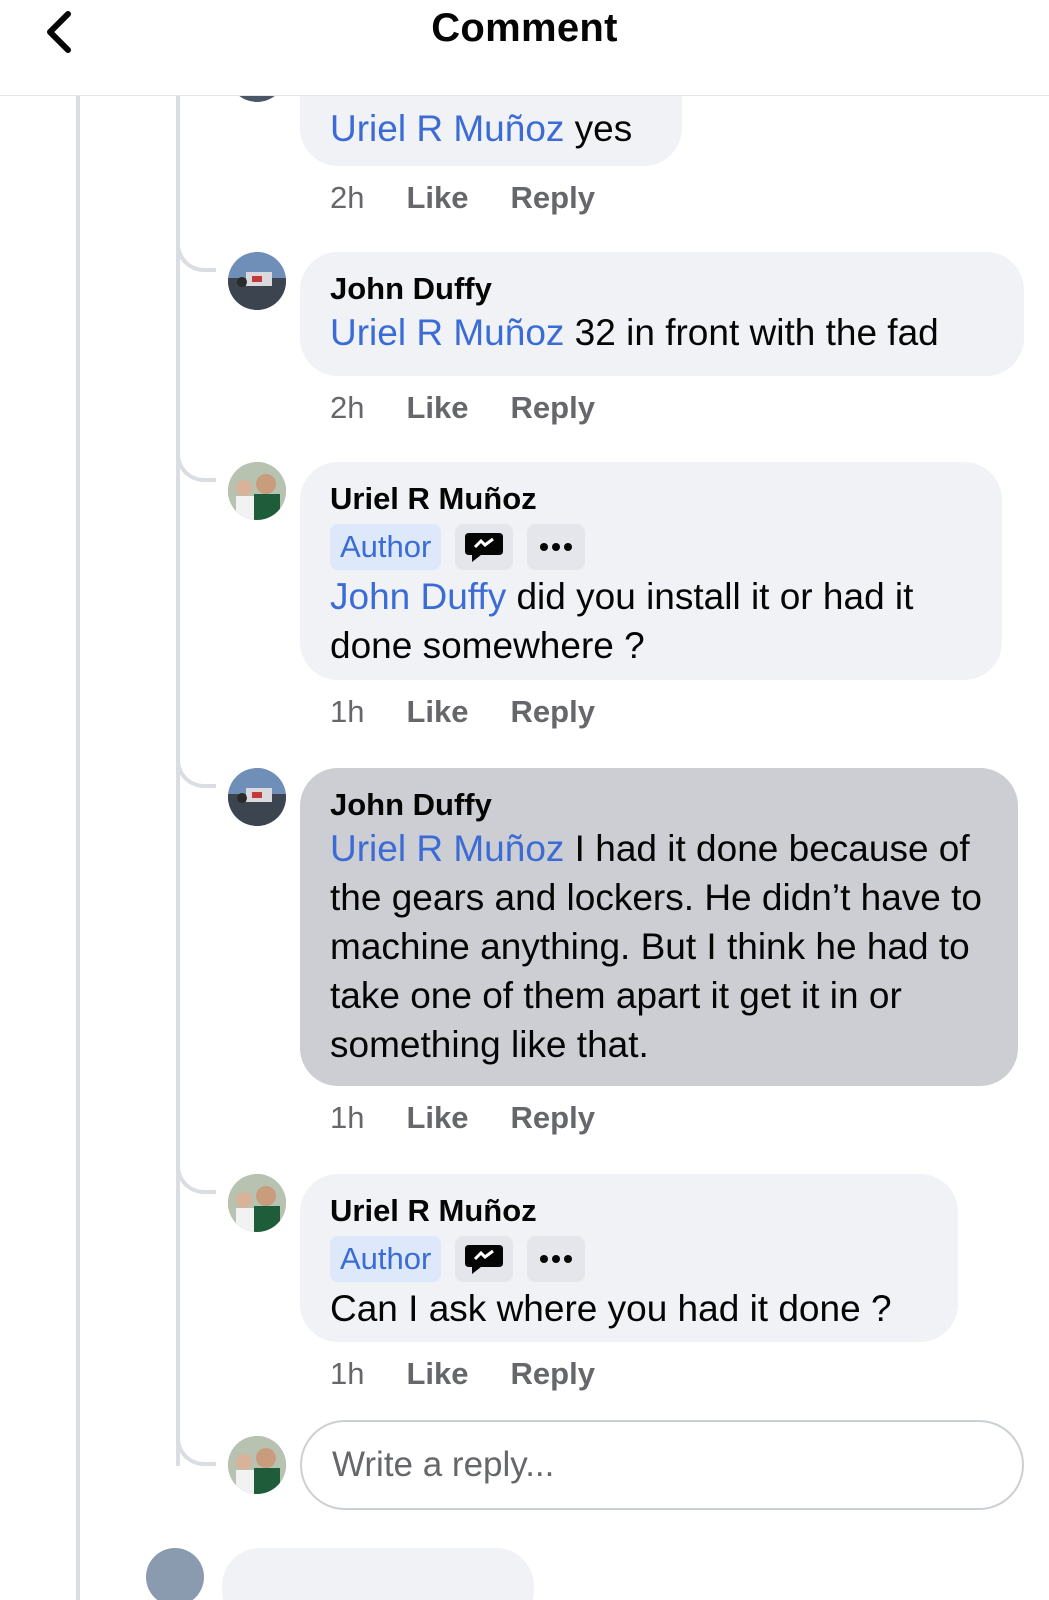  I want to click on header-bar: Comment, so click(524, 48).